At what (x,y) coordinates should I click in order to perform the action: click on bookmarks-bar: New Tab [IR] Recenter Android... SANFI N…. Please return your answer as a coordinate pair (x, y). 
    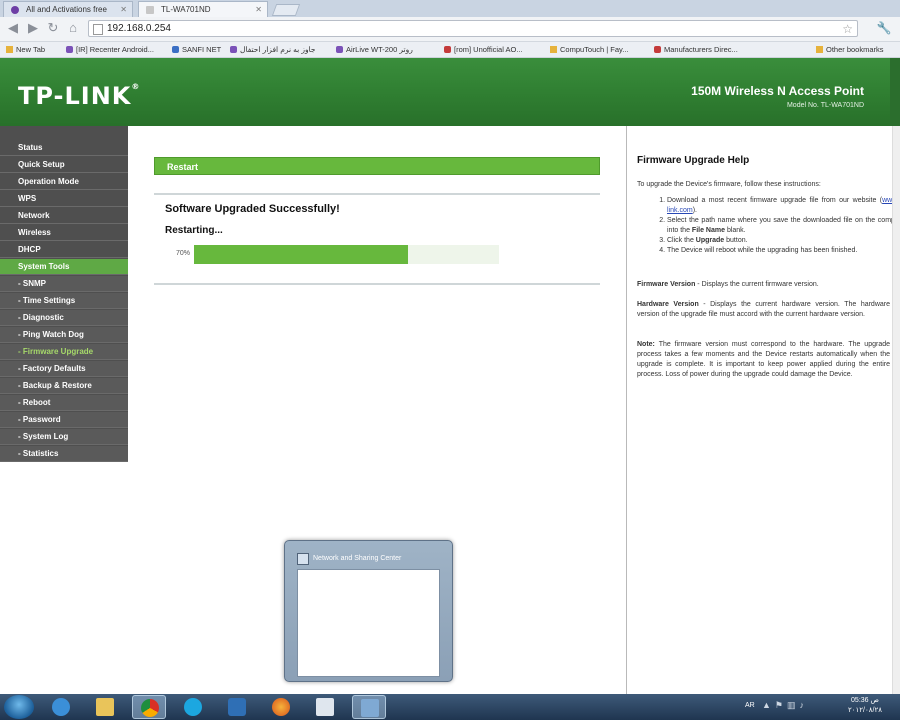
    Looking at the image, I should click on (450, 50).